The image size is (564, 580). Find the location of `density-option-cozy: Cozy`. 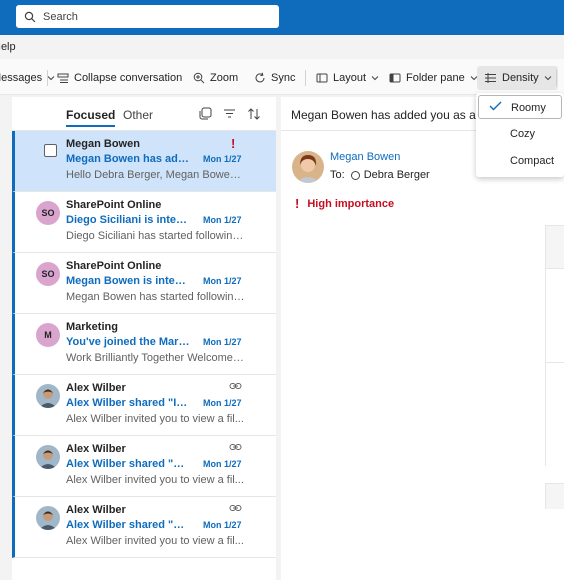

density-option-cozy: Cozy is located at coordinates (520, 134).